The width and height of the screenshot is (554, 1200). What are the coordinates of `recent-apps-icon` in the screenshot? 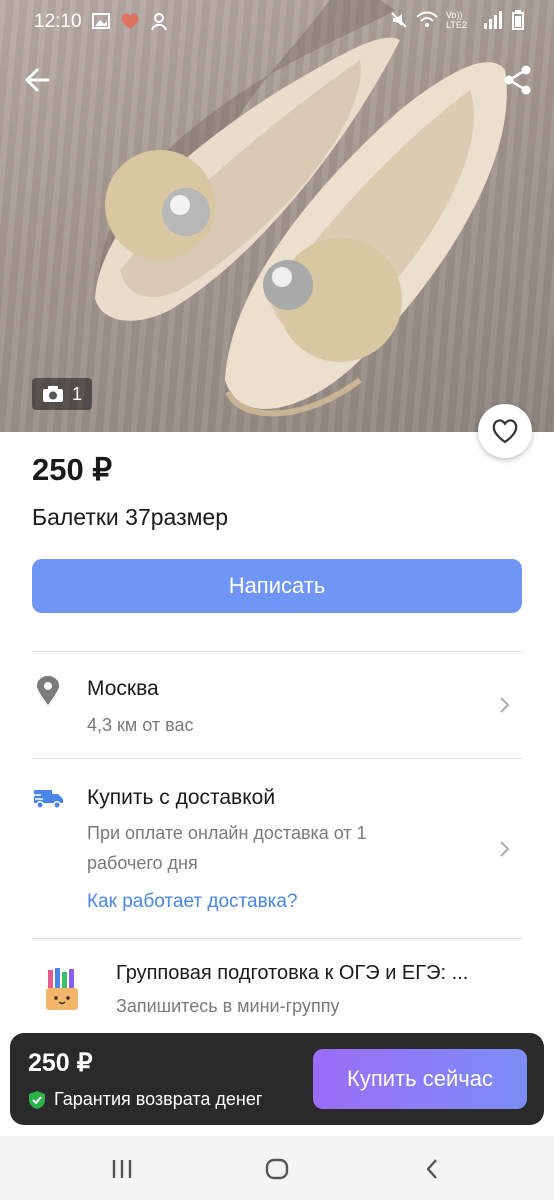 It's located at (123, 1169).